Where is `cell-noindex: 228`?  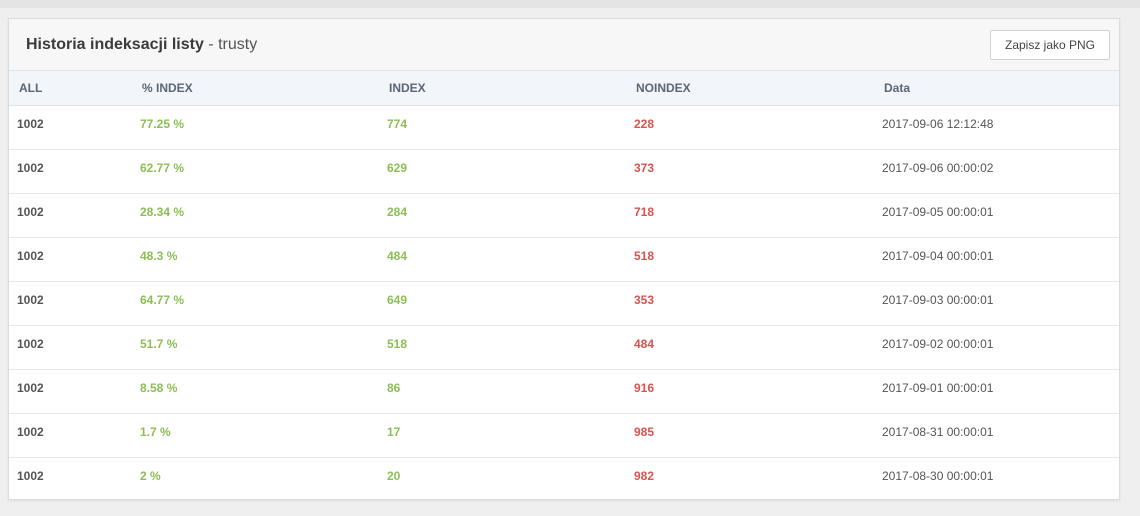 cell-noindex: 228 is located at coordinates (644, 123).